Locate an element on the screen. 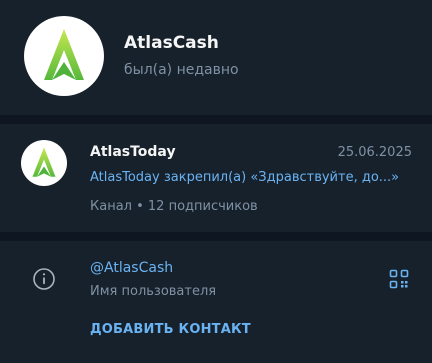 Image resolution: width=432 pixels, height=363 pixels. profile-avatar is located at coordinates (64, 56).